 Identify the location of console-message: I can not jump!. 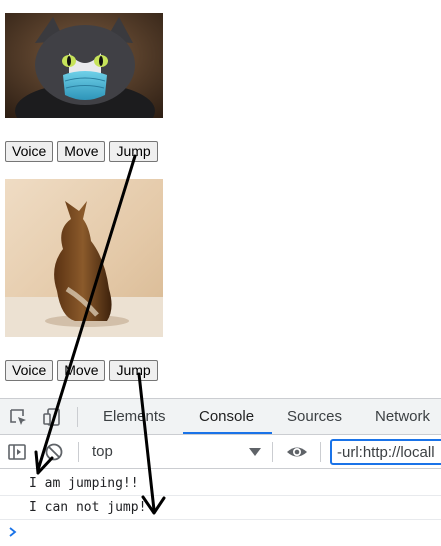
(220, 508).